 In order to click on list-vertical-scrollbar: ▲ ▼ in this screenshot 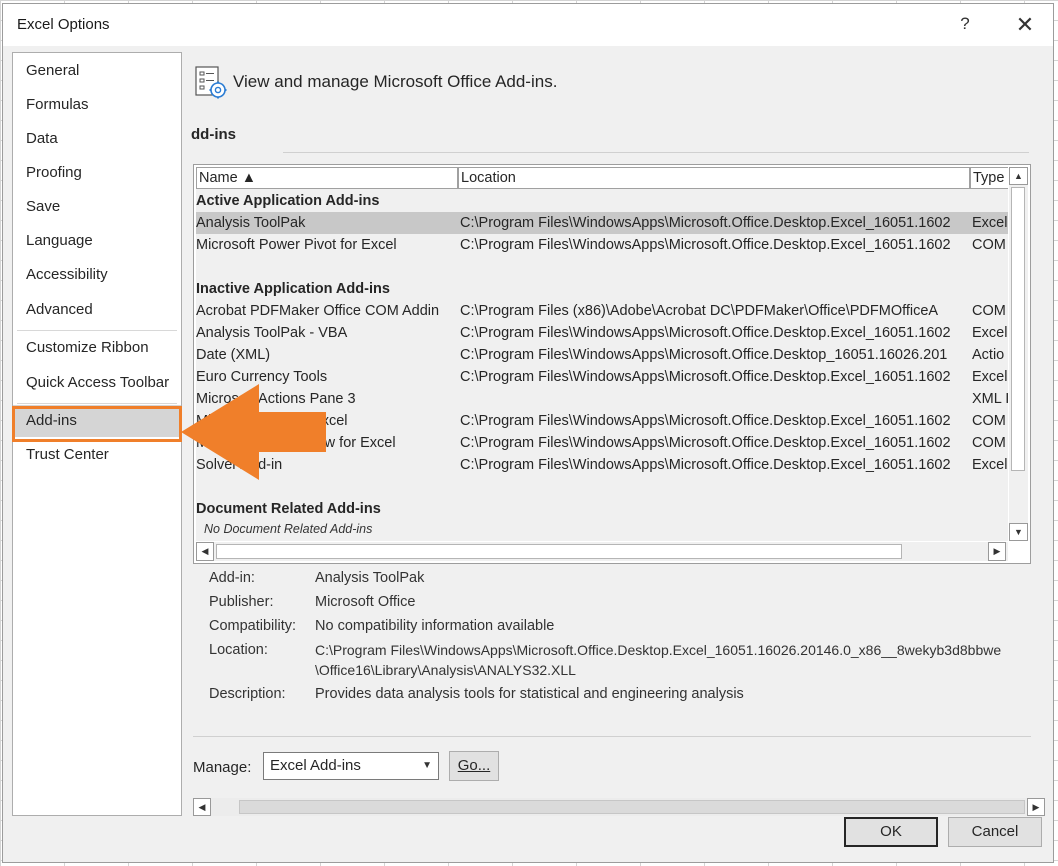, I will do `click(1018, 354)`.